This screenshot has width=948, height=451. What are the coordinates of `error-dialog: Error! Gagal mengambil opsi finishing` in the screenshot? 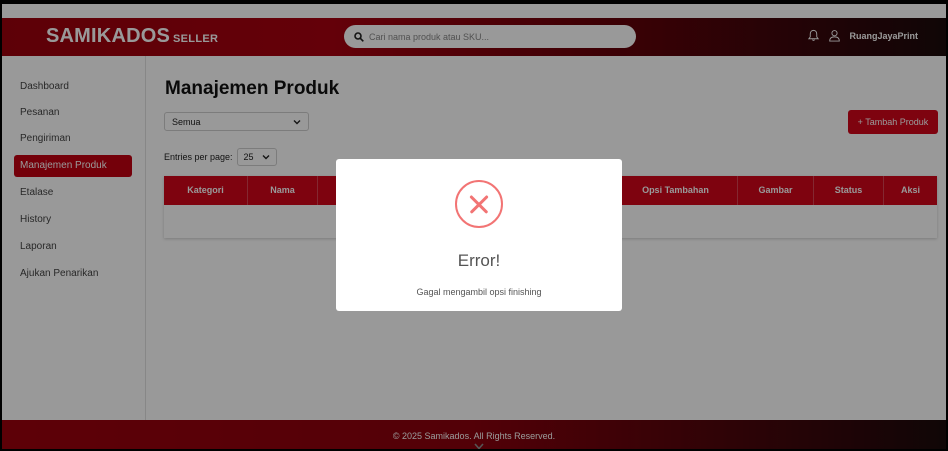 It's located at (479, 235).